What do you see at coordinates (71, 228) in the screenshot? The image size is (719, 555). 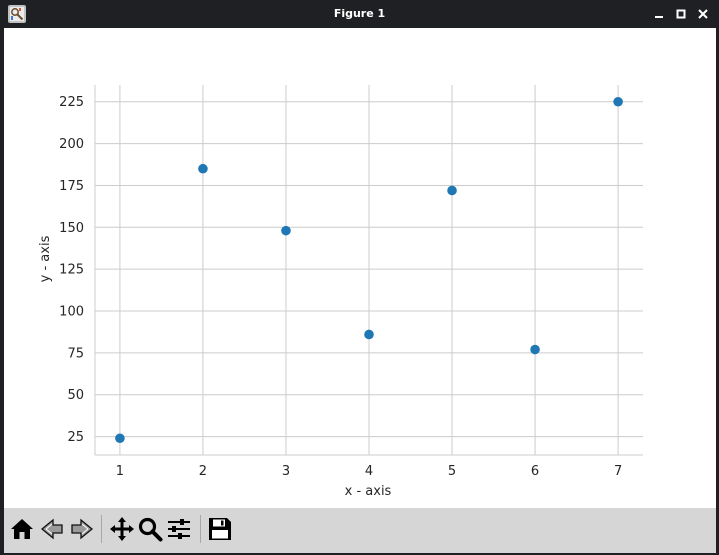 I see `y-tick-label: 150` at bounding box center [71, 228].